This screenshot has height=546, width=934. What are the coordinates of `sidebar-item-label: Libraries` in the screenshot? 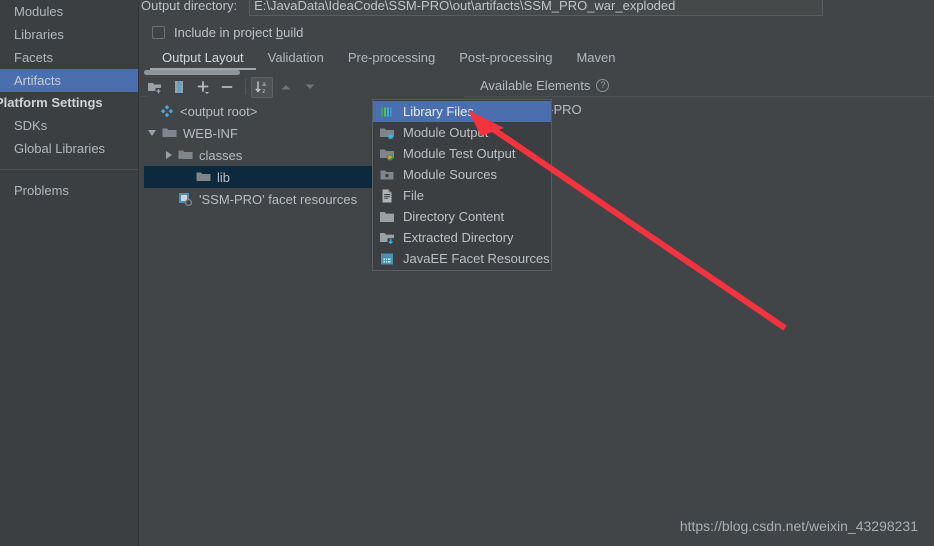 It's located at (39, 34).